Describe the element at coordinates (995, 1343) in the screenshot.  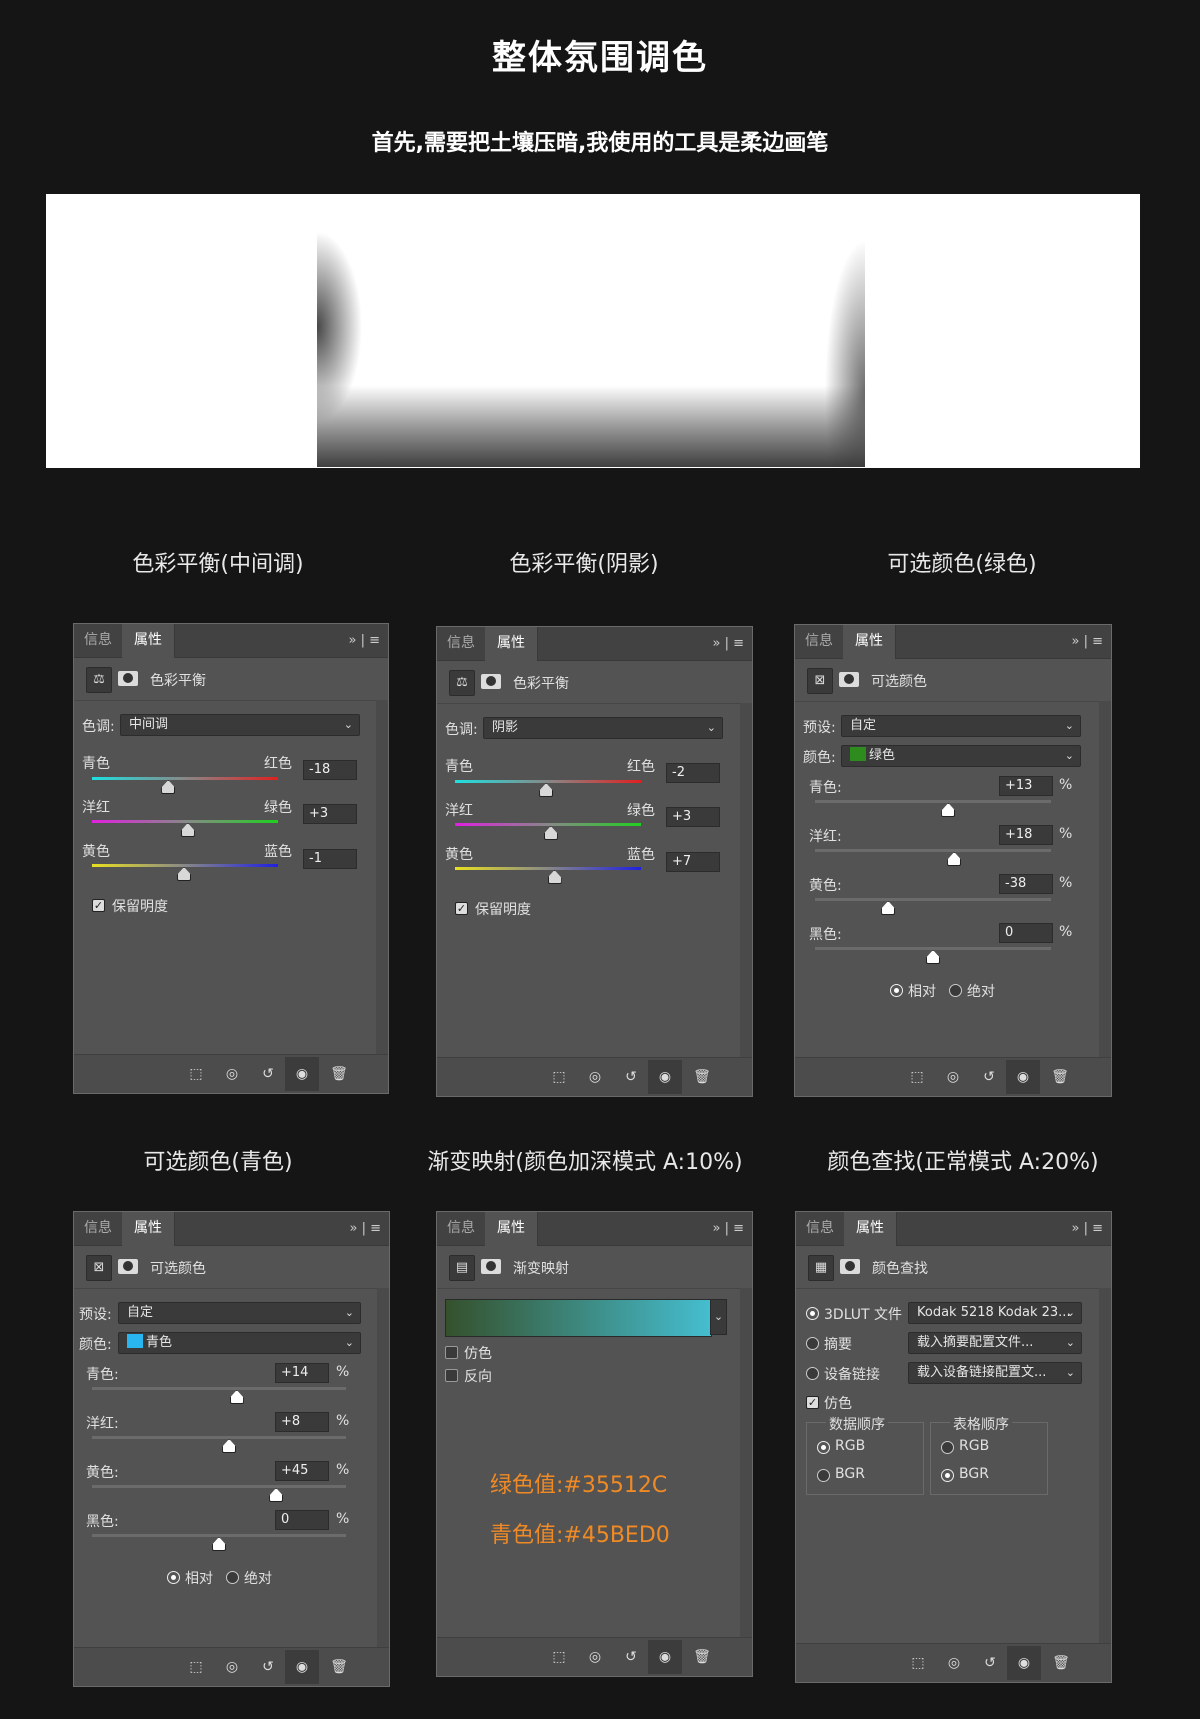
I see `abstract-select: 载入摘要配置文件... ⌄` at that location.